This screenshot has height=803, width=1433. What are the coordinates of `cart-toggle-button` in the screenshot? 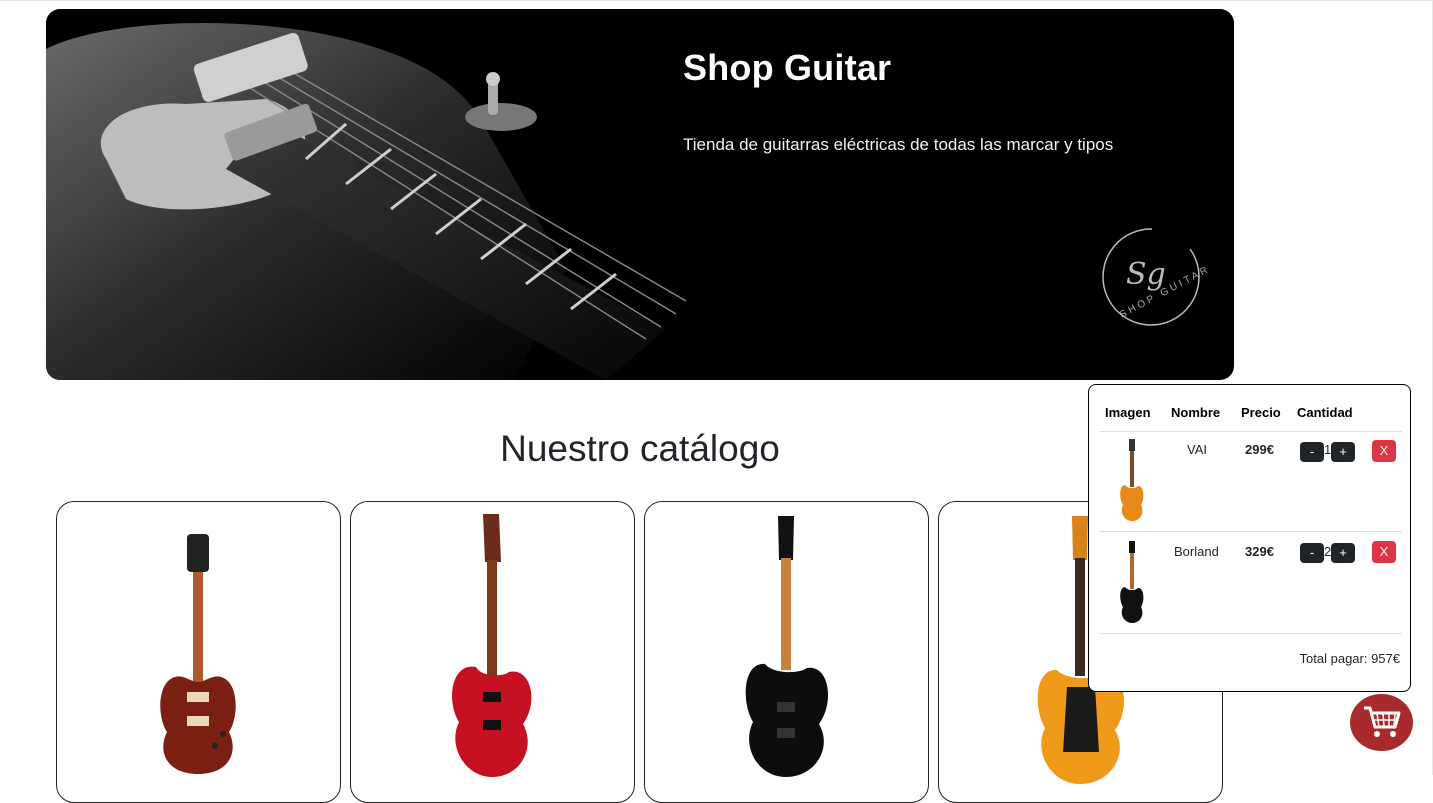 It's located at (1381, 722).